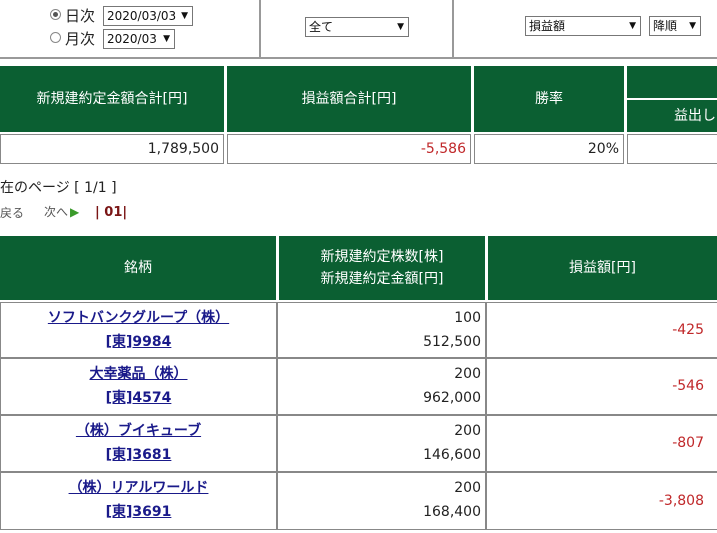 The height and width of the screenshot is (533, 717). I want to click on stock-name-link: （株）ブイキューブ, so click(138, 431).